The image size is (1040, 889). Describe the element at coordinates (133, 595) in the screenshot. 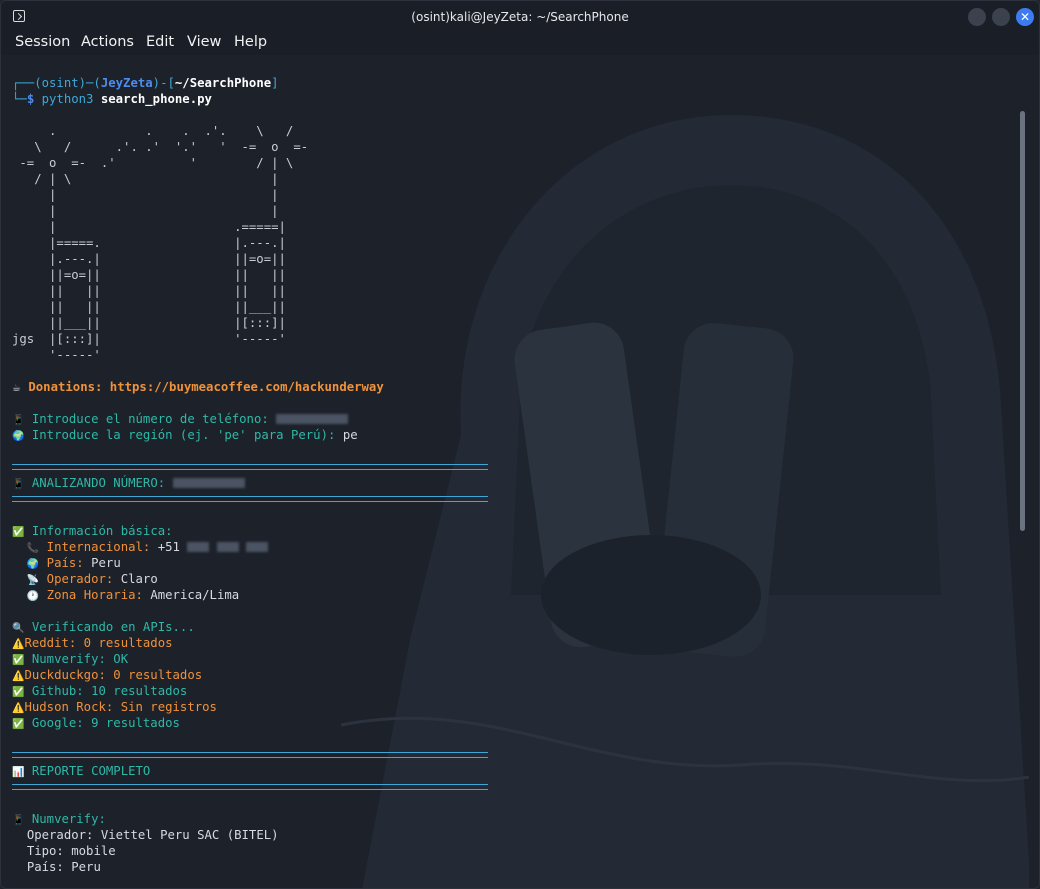

I see `basic-info-row: 🕐 Zona Horaria: America/Lima` at that location.